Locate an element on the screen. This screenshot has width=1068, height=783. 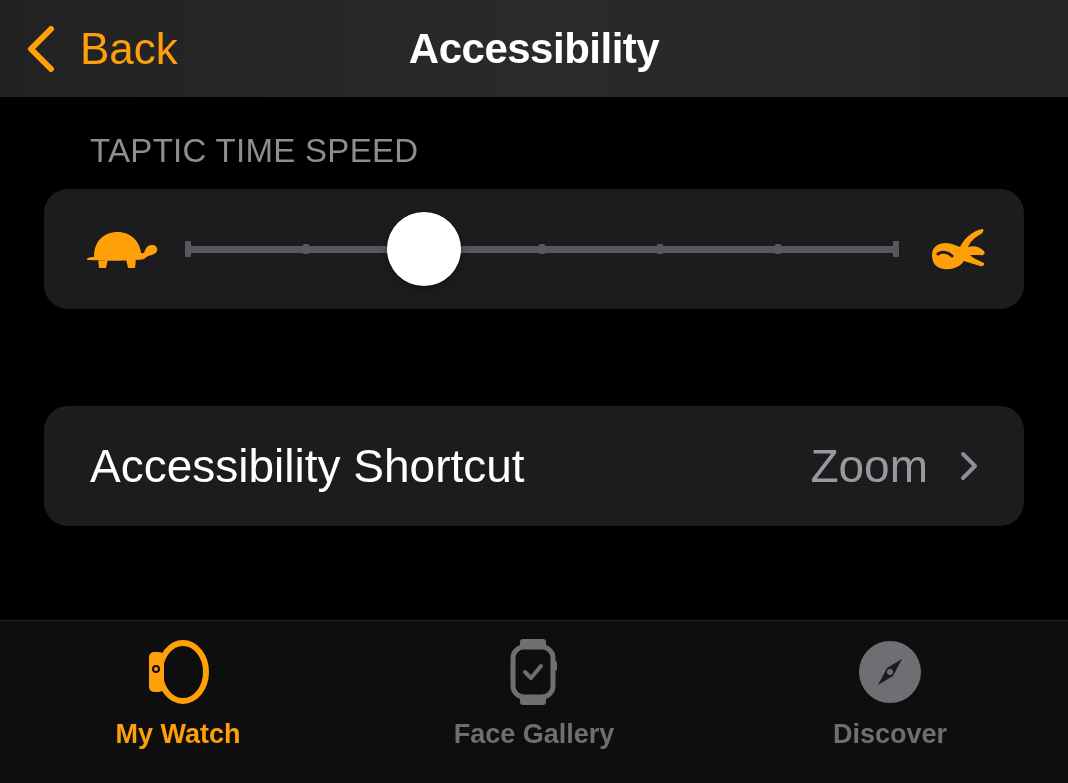
tab: Discover is located at coordinates (890, 702).